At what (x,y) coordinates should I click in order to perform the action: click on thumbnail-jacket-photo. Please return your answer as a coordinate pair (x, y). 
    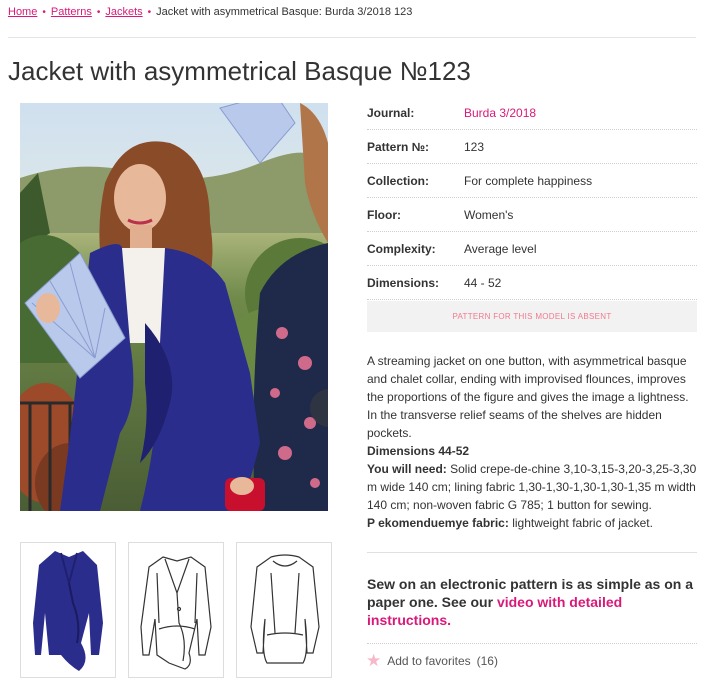
    Looking at the image, I should click on (68, 610).